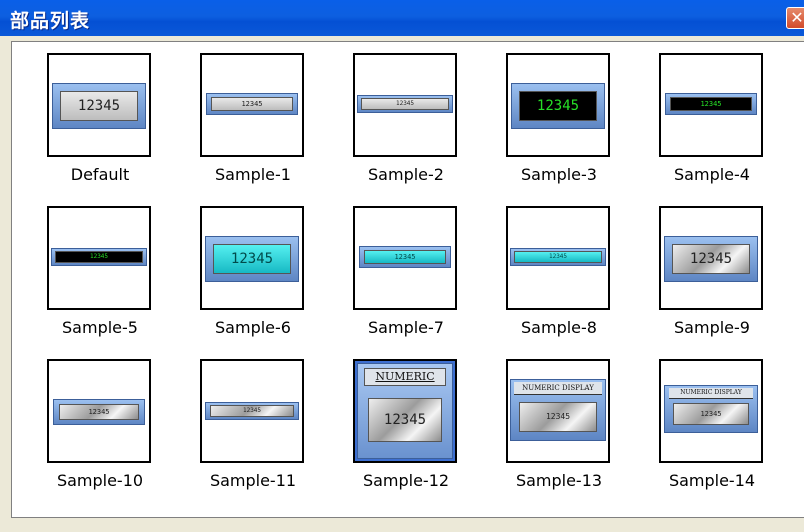  I want to click on part-item-sample-9: 12345 Sample-9, so click(702, 281).